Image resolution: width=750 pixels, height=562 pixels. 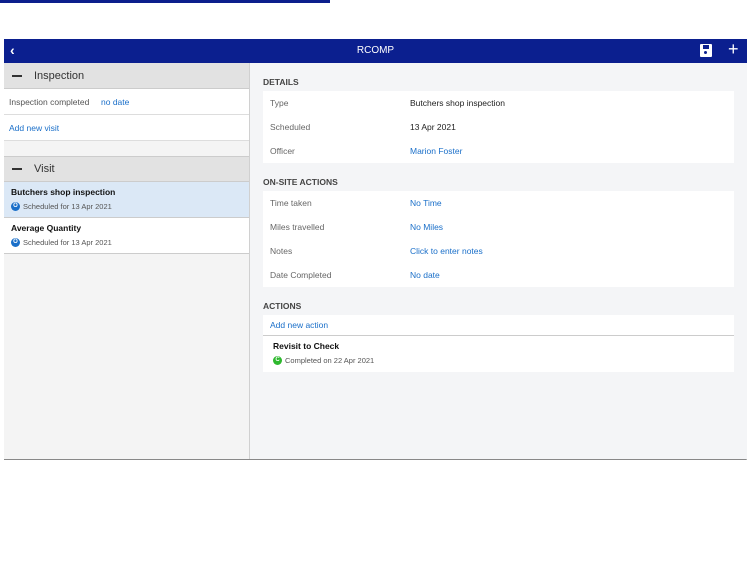 What do you see at coordinates (126, 76) in the screenshot?
I see `inspection-section-header: Inspection` at bounding box center [126, 76].